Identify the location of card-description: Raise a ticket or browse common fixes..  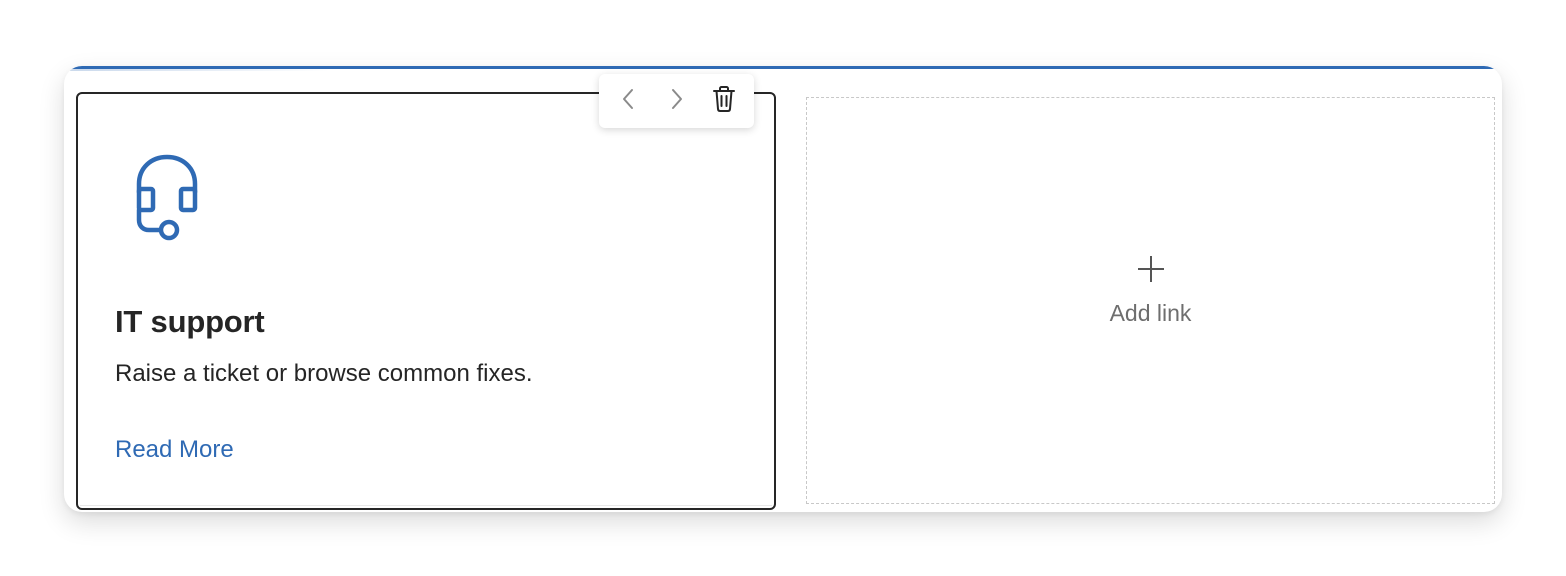
(324, 373).